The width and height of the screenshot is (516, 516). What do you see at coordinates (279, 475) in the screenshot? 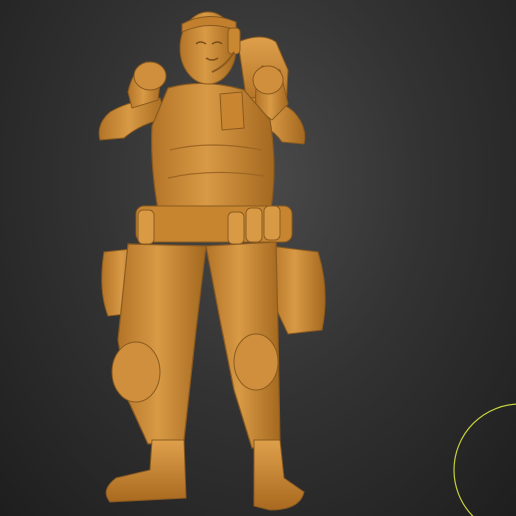
I see `right-boot` at bounding box center [279, 475].